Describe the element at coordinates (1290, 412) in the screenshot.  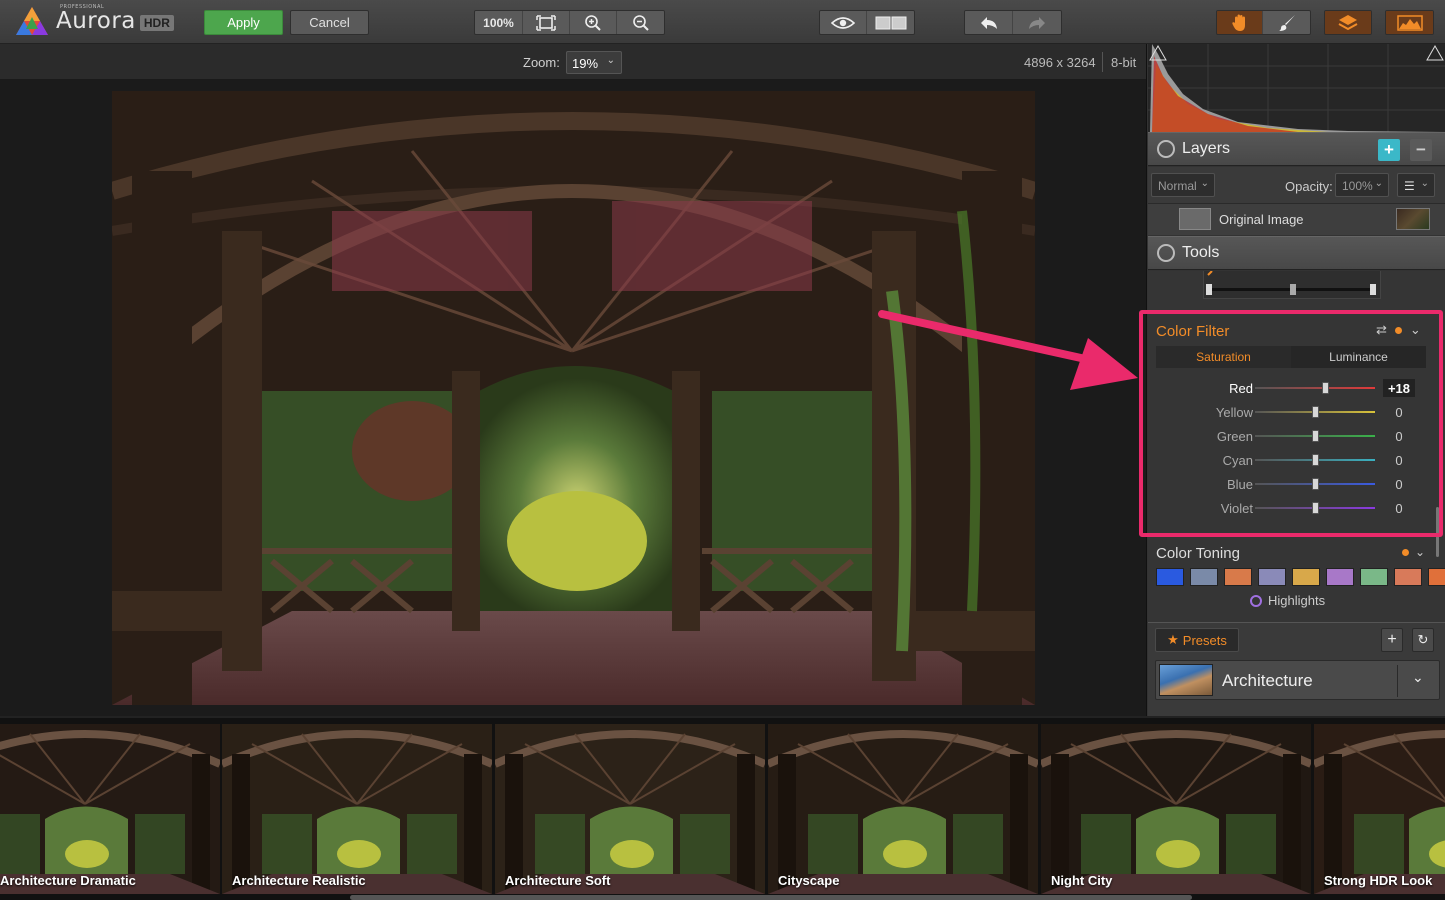
I see `color-filter-row: Yellow 0` at that location.